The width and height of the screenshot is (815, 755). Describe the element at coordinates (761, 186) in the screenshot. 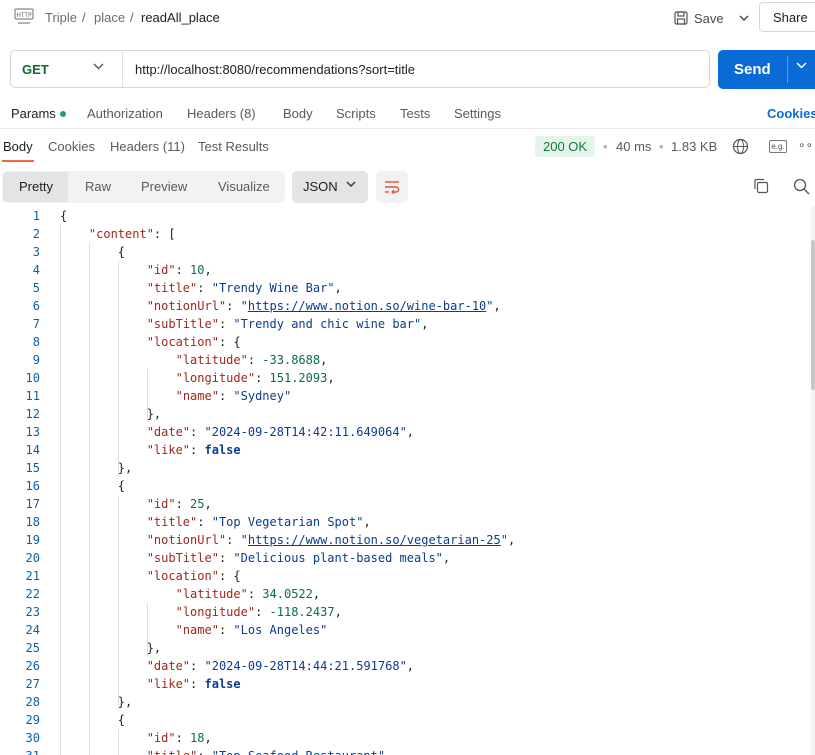

I see `copy-icon` at that location.